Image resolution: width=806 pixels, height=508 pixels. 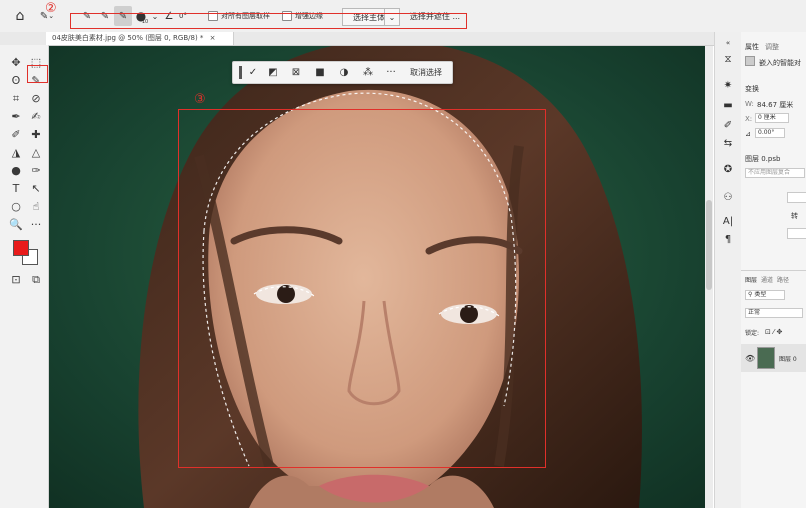 What do you see at coordinates (51, 8) in the screenshot?
I see `annotation-marker-2: ②` at bounding box center [51, 8].